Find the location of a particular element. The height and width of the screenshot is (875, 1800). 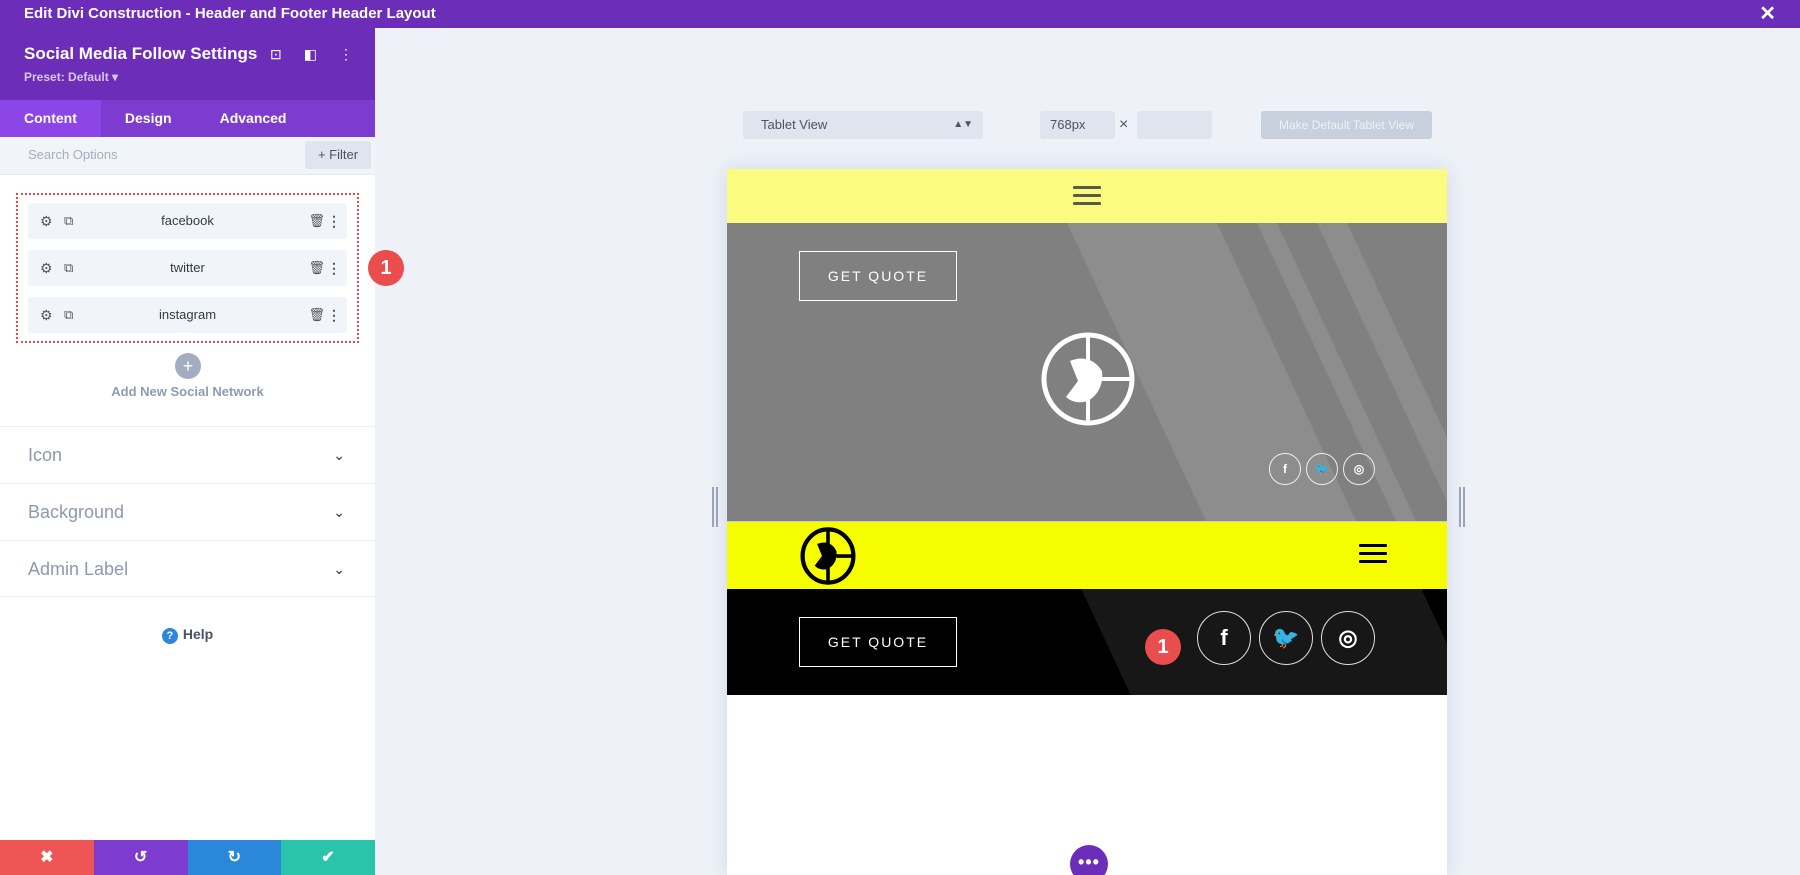

resize-handle-left is located at coordinates (715, 507).